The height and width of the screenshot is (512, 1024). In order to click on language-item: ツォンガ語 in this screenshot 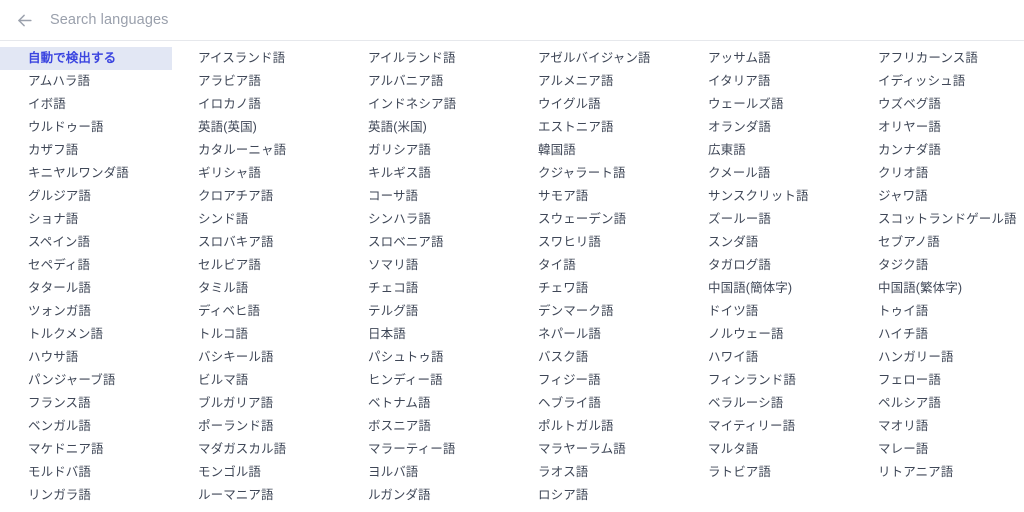, I will do `click(85, 311)`.